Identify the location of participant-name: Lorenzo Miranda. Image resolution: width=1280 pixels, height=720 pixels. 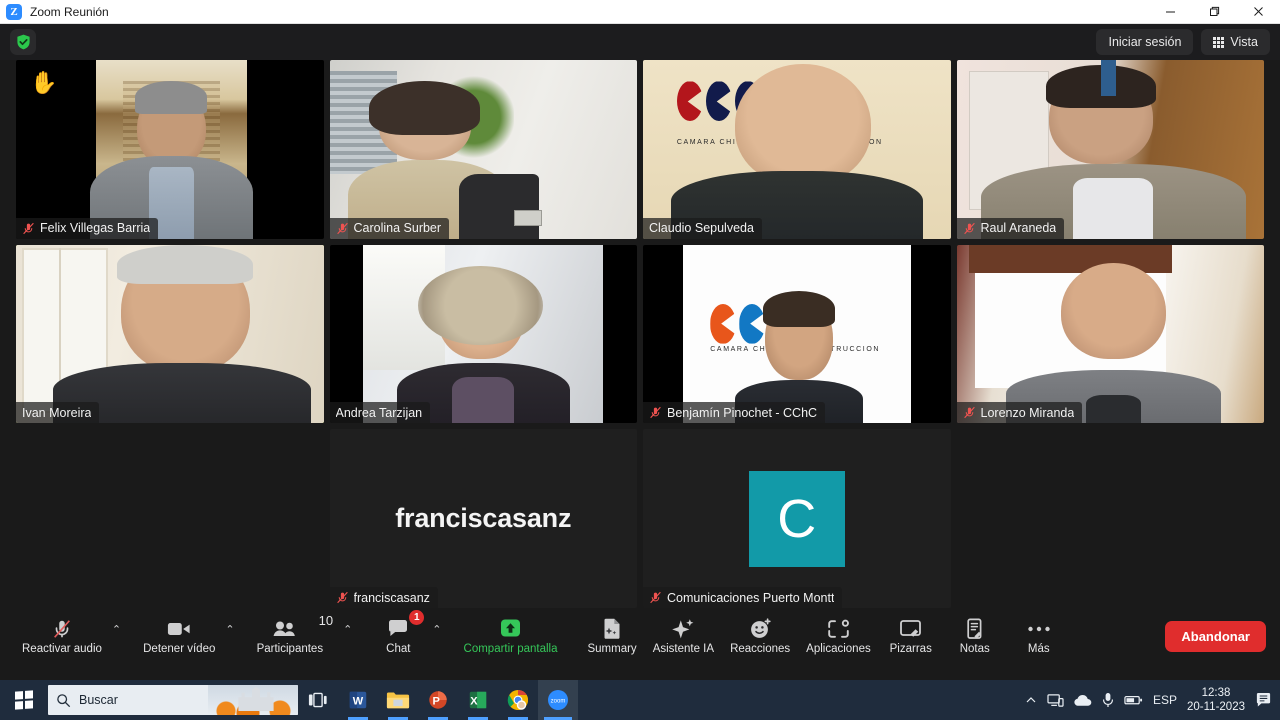
(1027, 412).